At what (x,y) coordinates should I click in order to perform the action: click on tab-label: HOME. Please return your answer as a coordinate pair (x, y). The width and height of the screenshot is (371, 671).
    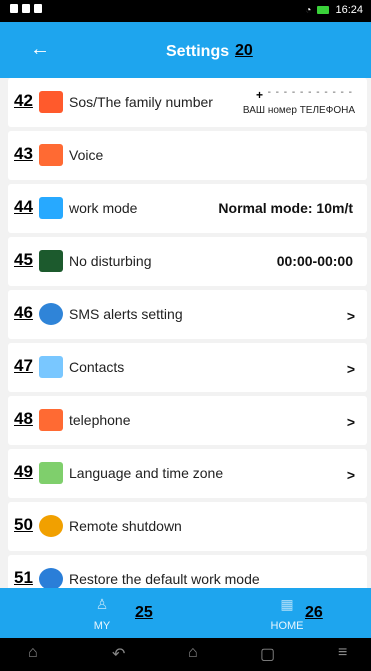
    Looking at the image, I should click on (287, 626).